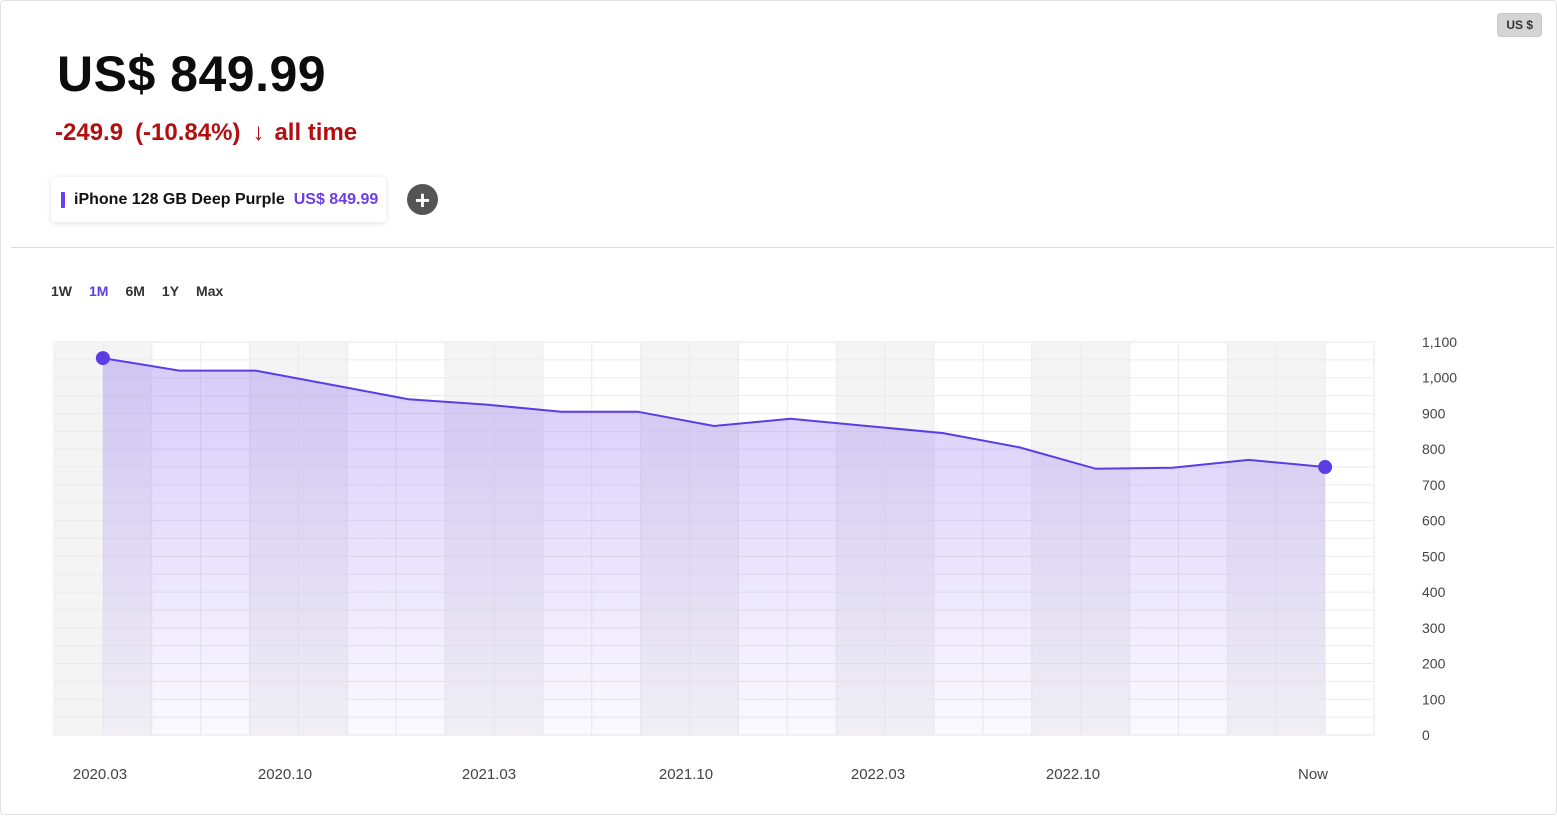 The height and width of the screenshot is (816, 1557). What do you see at coordinates (100, 774) in the screenshot?
I see `x-tick-label: 2020.03` at bounding box center [100, 774].